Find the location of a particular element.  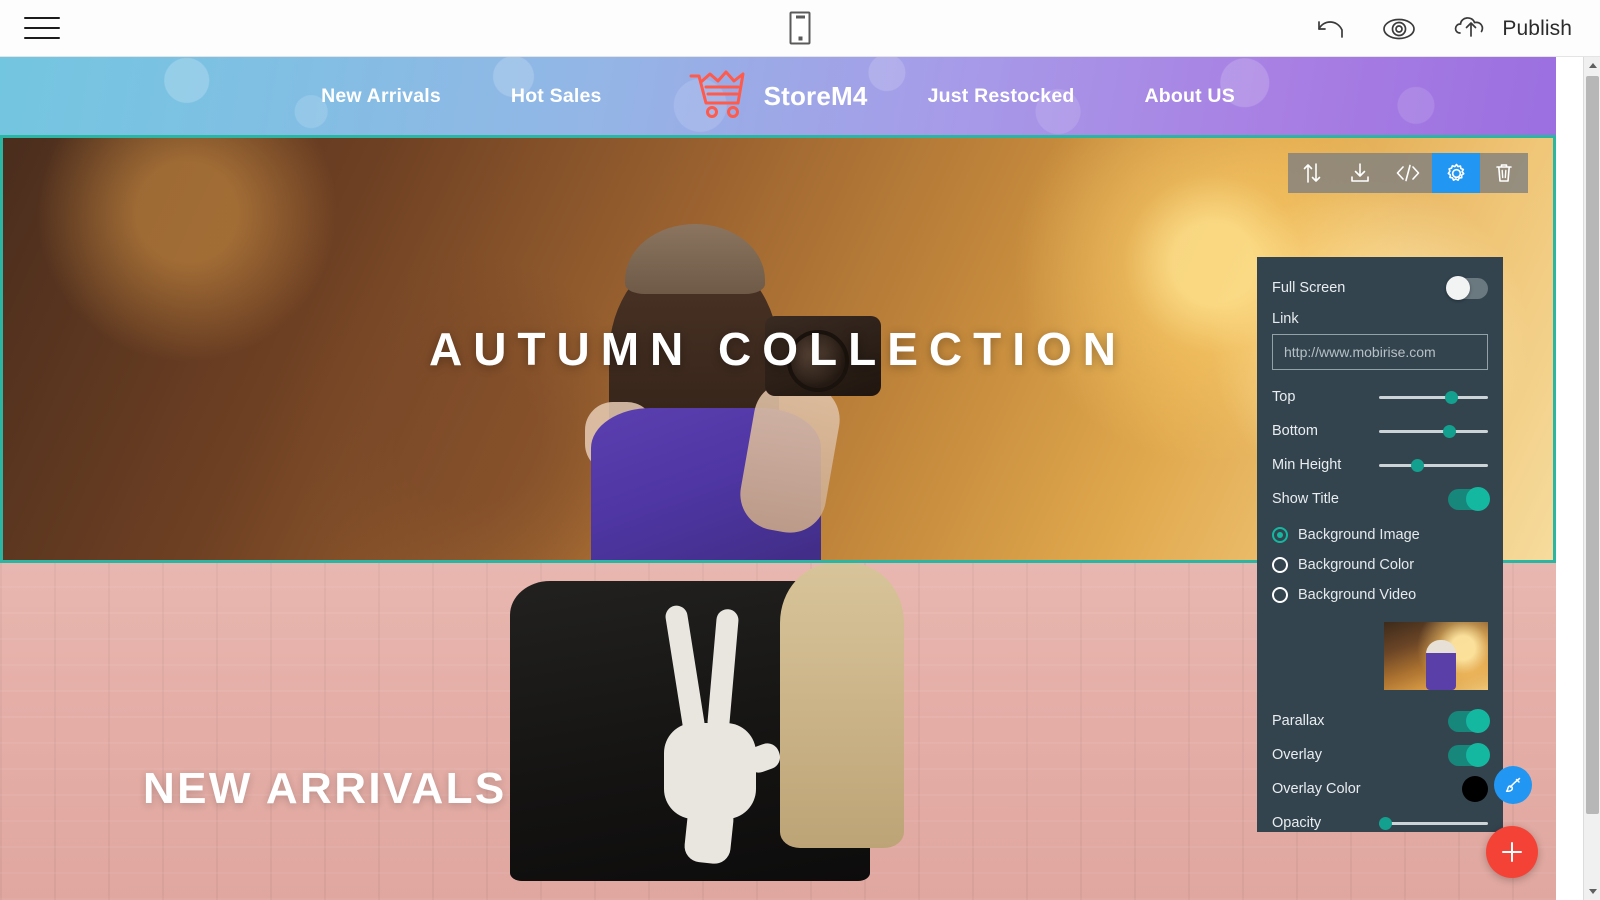

bottom-slider is located at coordinates (1433, 431).